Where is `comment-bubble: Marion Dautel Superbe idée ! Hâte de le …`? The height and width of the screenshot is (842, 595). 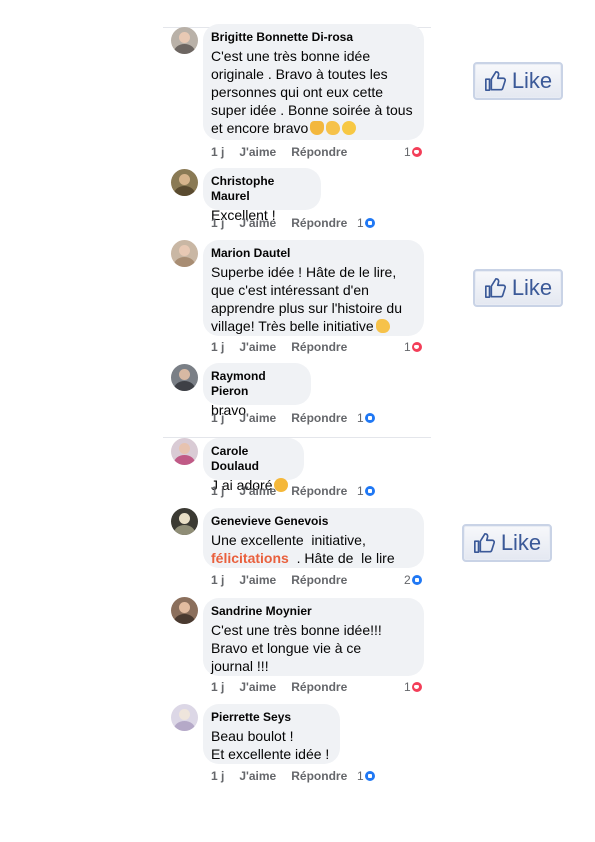 comment-bubble: Marion Dautel Superbe idée ! Hâte de le … is located at coordinates (313, 288).